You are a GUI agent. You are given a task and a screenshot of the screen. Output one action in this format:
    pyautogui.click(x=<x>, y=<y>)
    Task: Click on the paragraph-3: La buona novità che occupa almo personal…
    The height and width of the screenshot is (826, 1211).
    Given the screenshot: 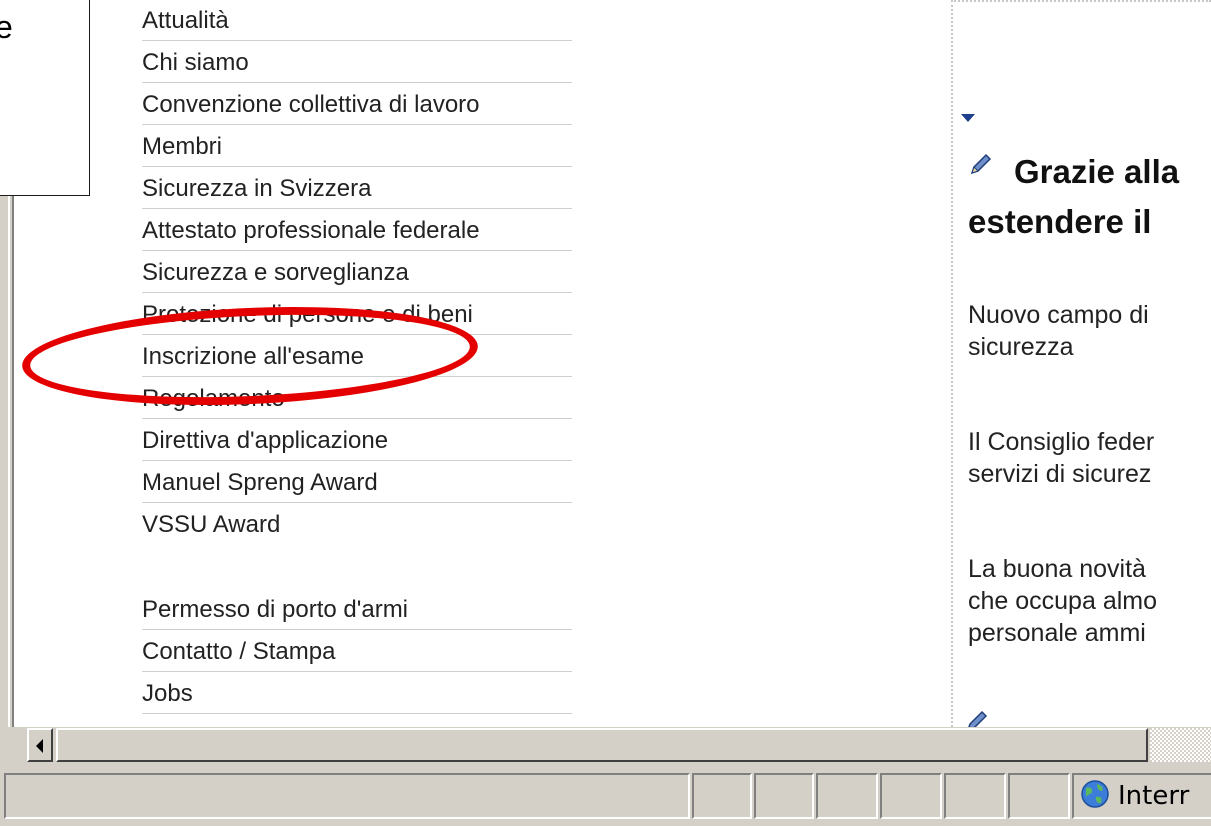 What is the action you would take?
    pyautogui.click(x=1062, y=601)
    